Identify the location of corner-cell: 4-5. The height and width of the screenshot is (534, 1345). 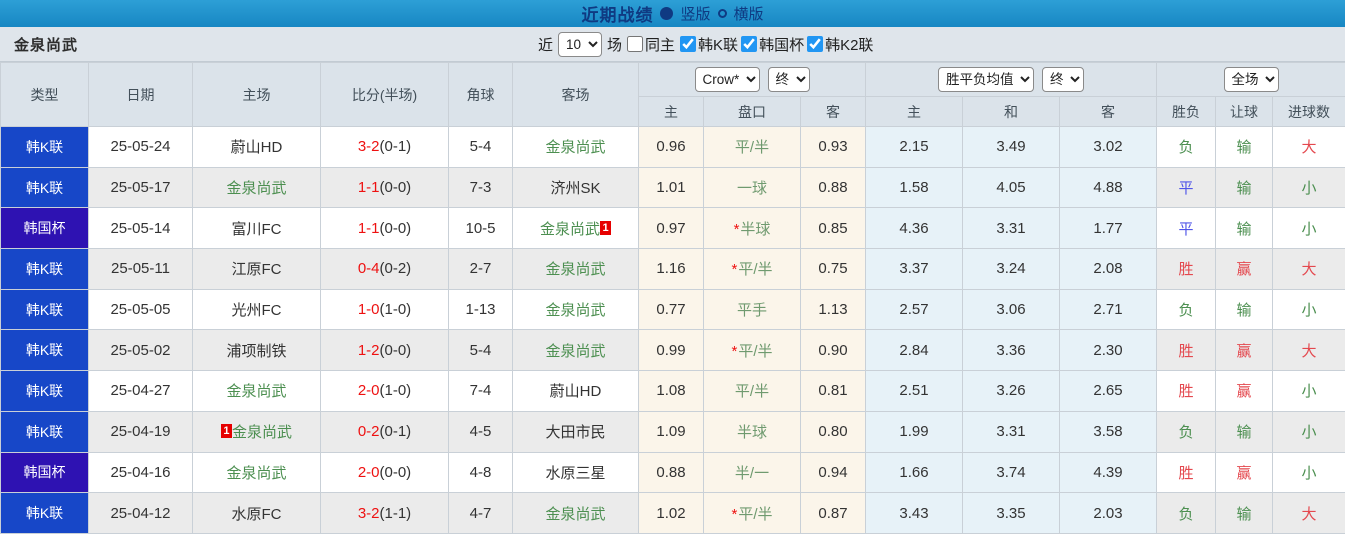
(480, 431).